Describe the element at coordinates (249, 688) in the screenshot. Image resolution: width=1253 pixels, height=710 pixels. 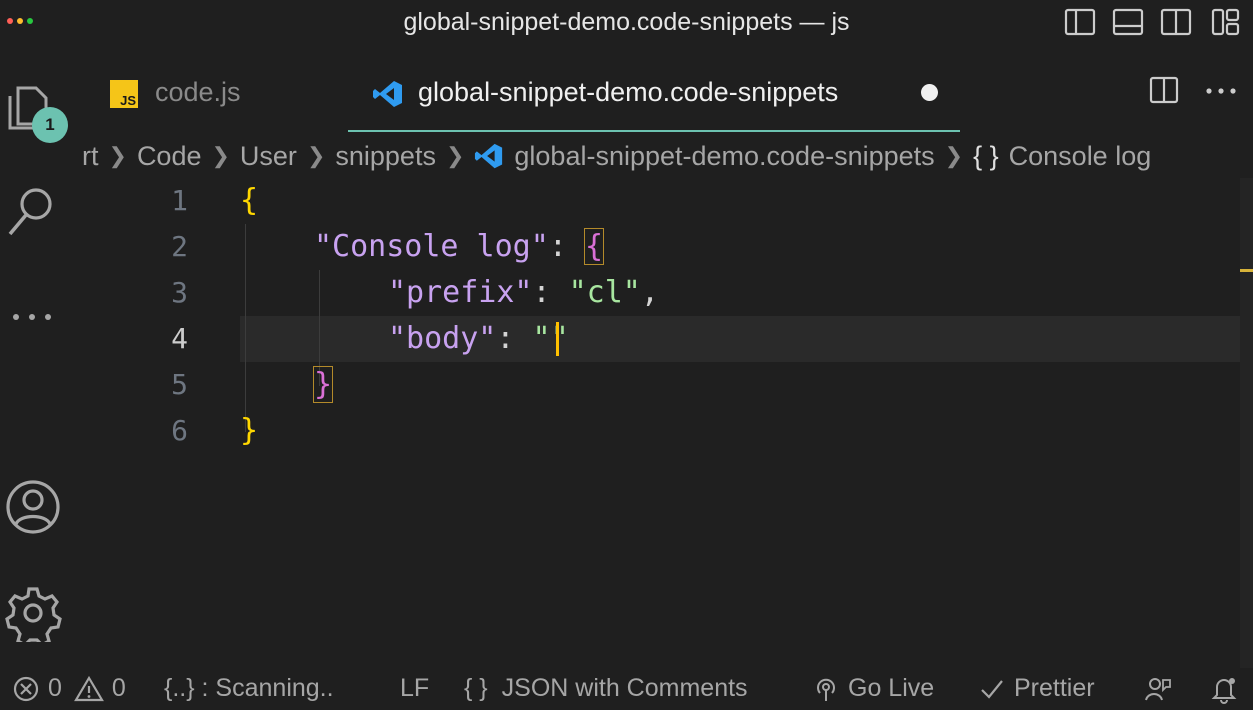
I see `scanning-status: {..} : Scanning..` at that location.